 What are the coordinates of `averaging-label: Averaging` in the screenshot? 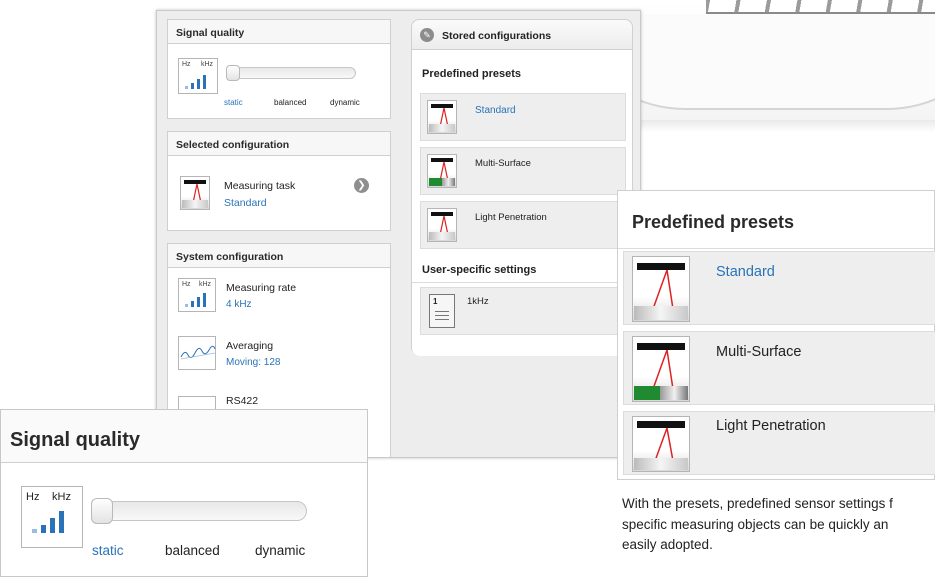 It's located at (250, 346).